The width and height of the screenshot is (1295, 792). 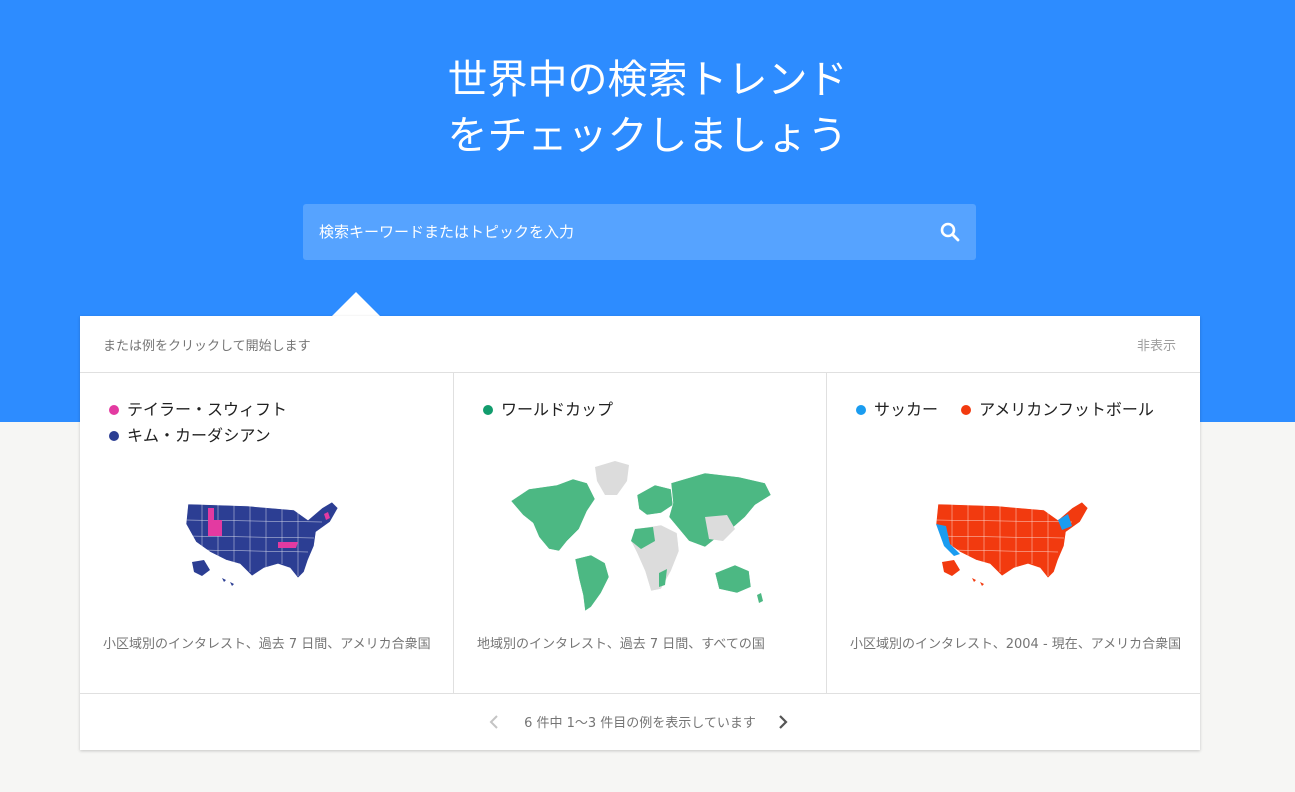 I want to click on example-caption: 地域別のインタレスト、過去 7 日間、すべての国, so click(x=621, y=644).